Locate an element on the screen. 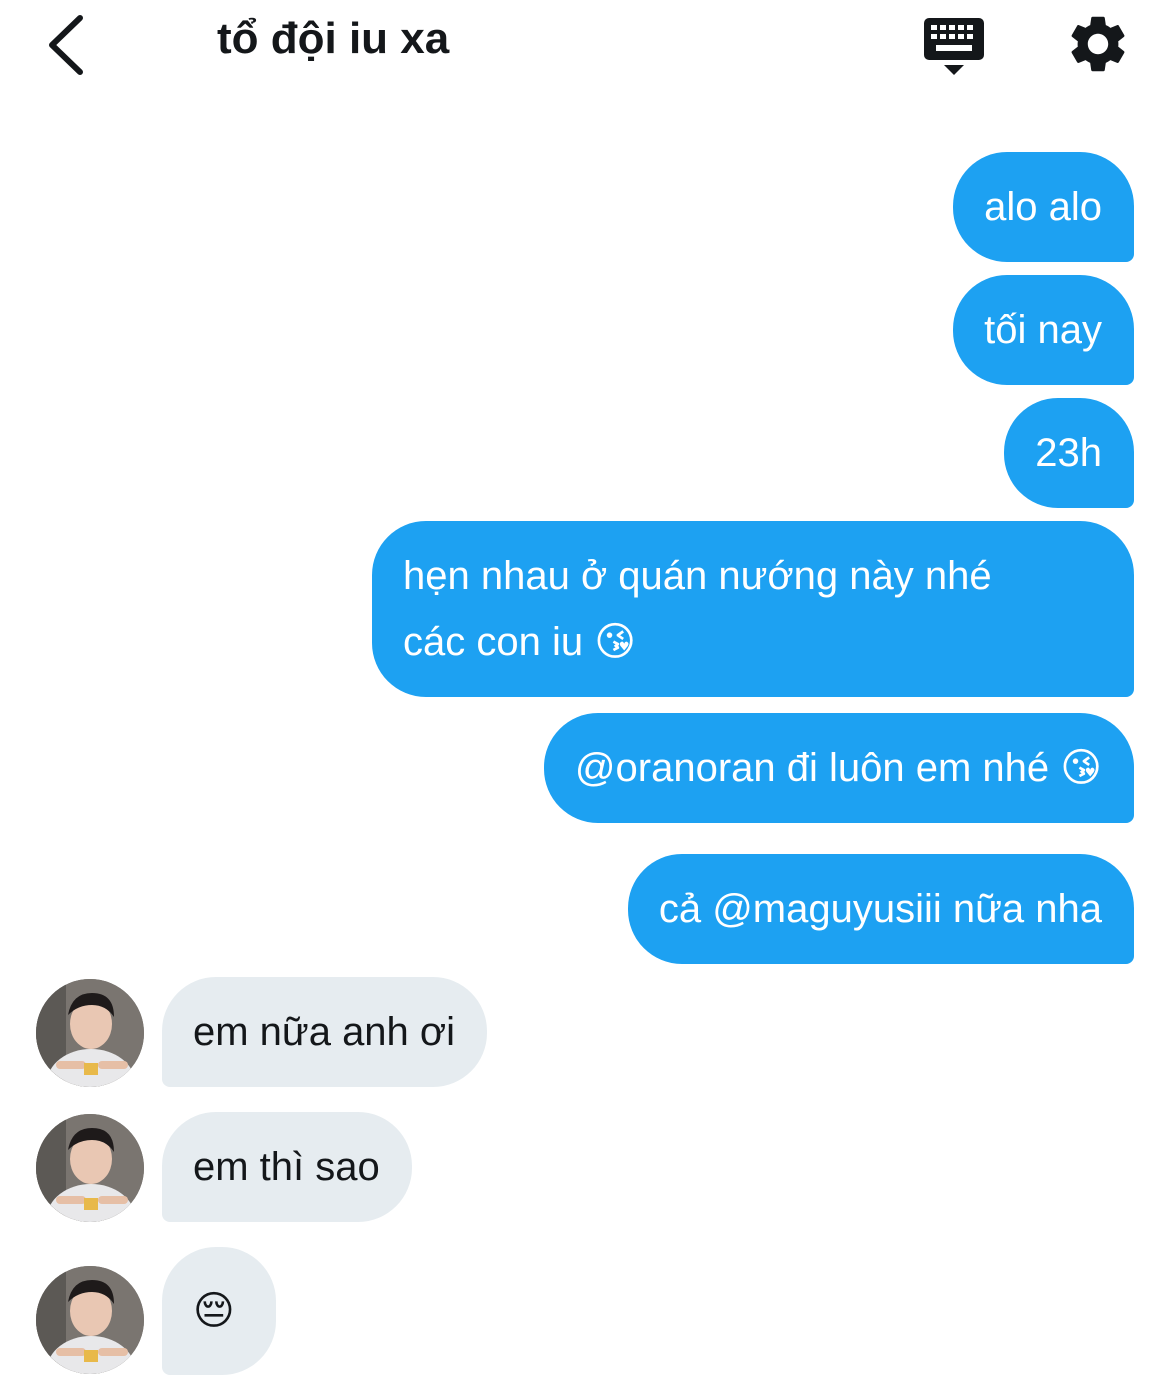  message-bubble-received: em thì sao is located at coordinates (287, 1167).